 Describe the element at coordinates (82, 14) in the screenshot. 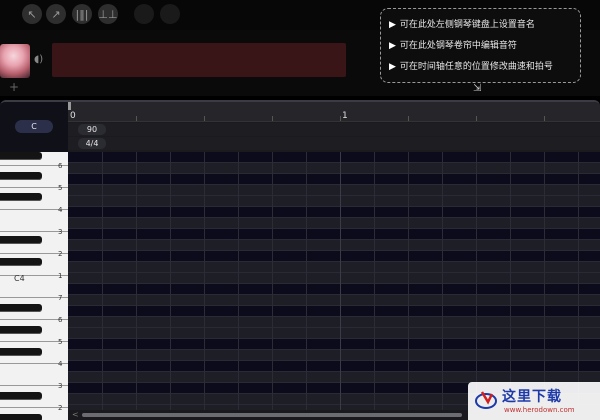

I see `mixer-button: |‖|` at that location.